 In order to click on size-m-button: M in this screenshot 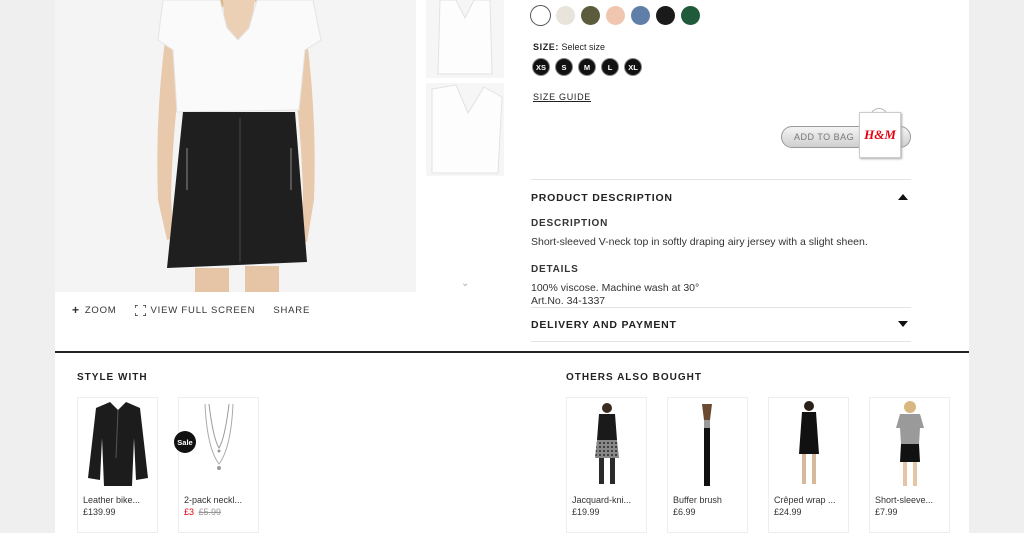, I will do `click(587, 67)`.